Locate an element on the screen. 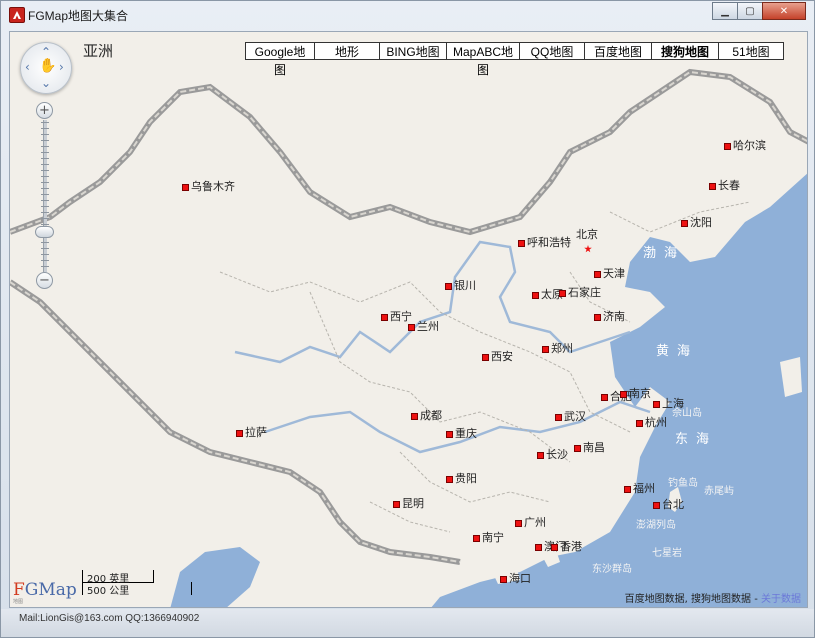 The height and width of the screenshot is (638, 815). city-label: 郑州 is located at coordinates (562, 348).